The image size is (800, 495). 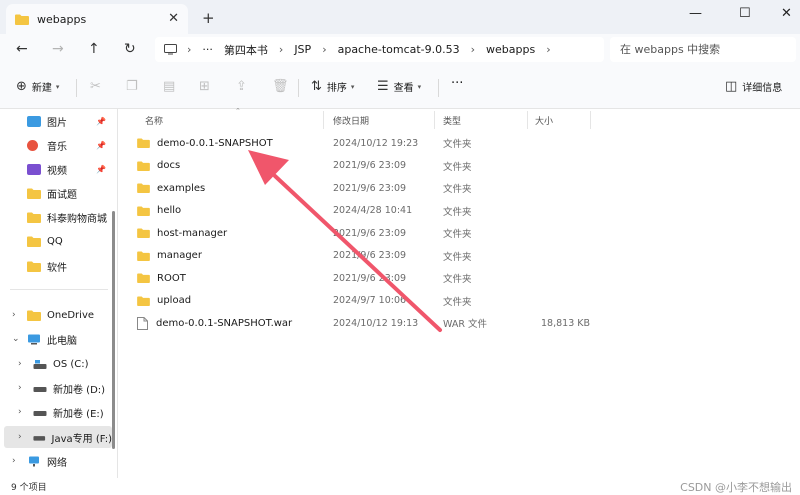 I want to click on file-row: hello 2024/4/28 10:41 文件夹, so click(x=457, y=211).